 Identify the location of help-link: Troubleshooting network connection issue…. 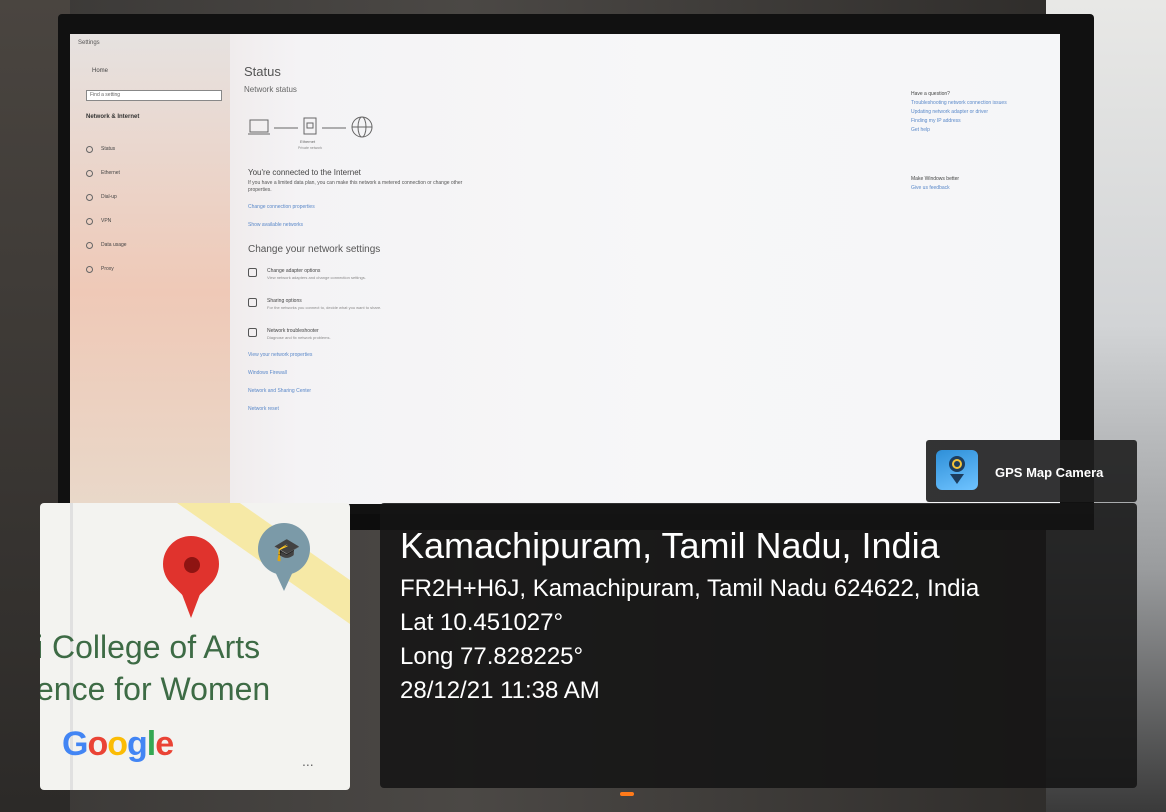
(973, 103).